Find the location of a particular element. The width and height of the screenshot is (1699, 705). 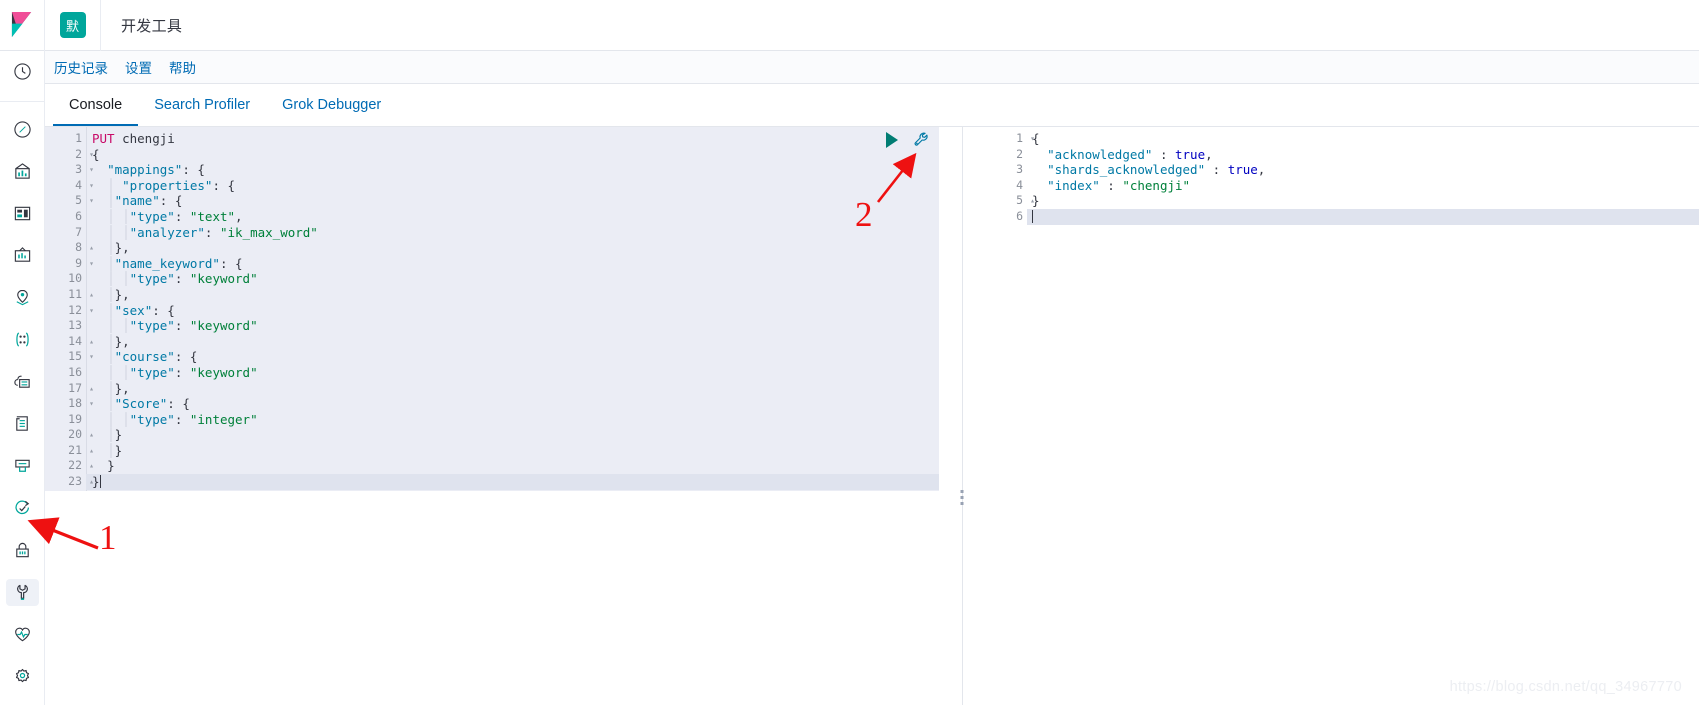

line-number: 2 is located at coordinates (1019, 153).